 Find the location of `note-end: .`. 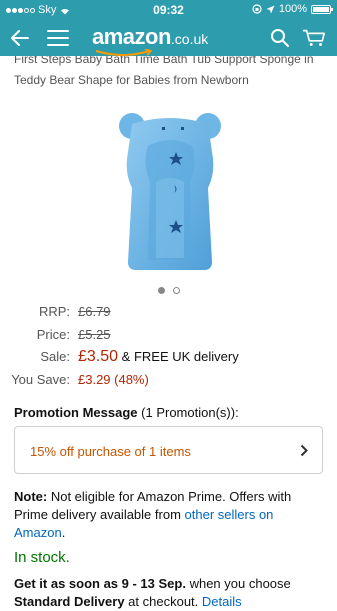

note-end: . is located at coordinates (63, 532).